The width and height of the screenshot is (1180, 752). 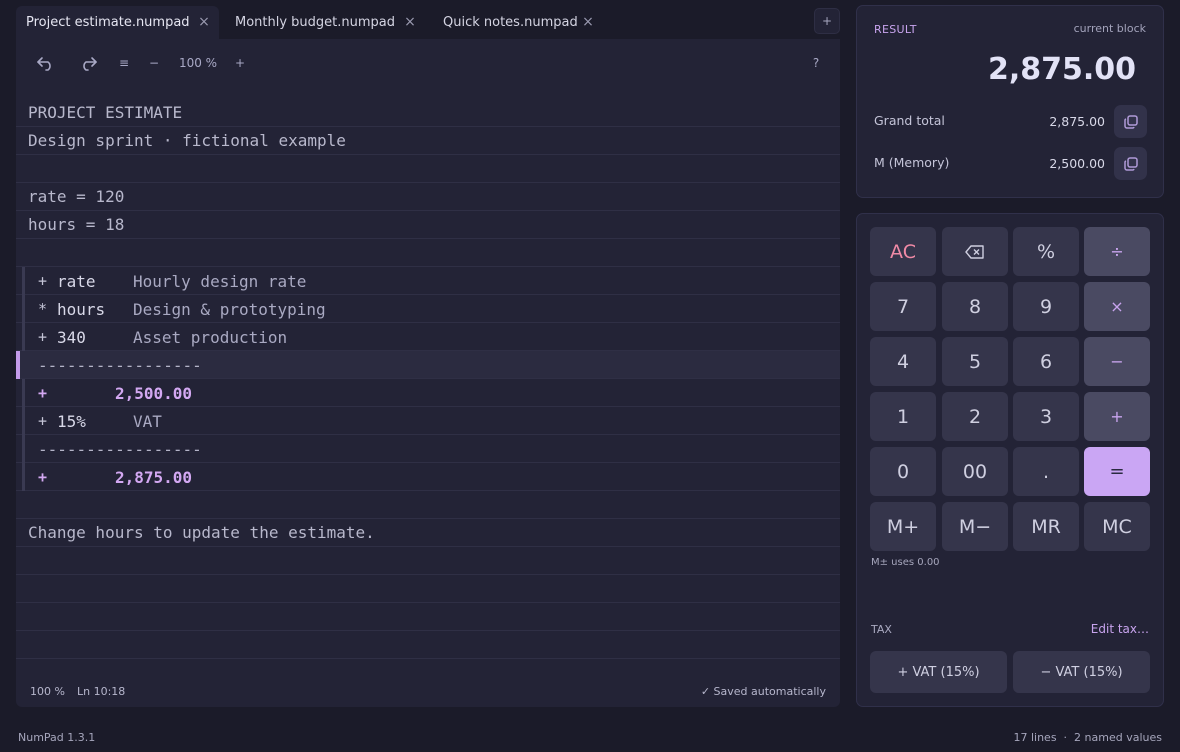 I want to click on grand-total-row: Grand total 2,875.00, so click(x=1010, y=121).